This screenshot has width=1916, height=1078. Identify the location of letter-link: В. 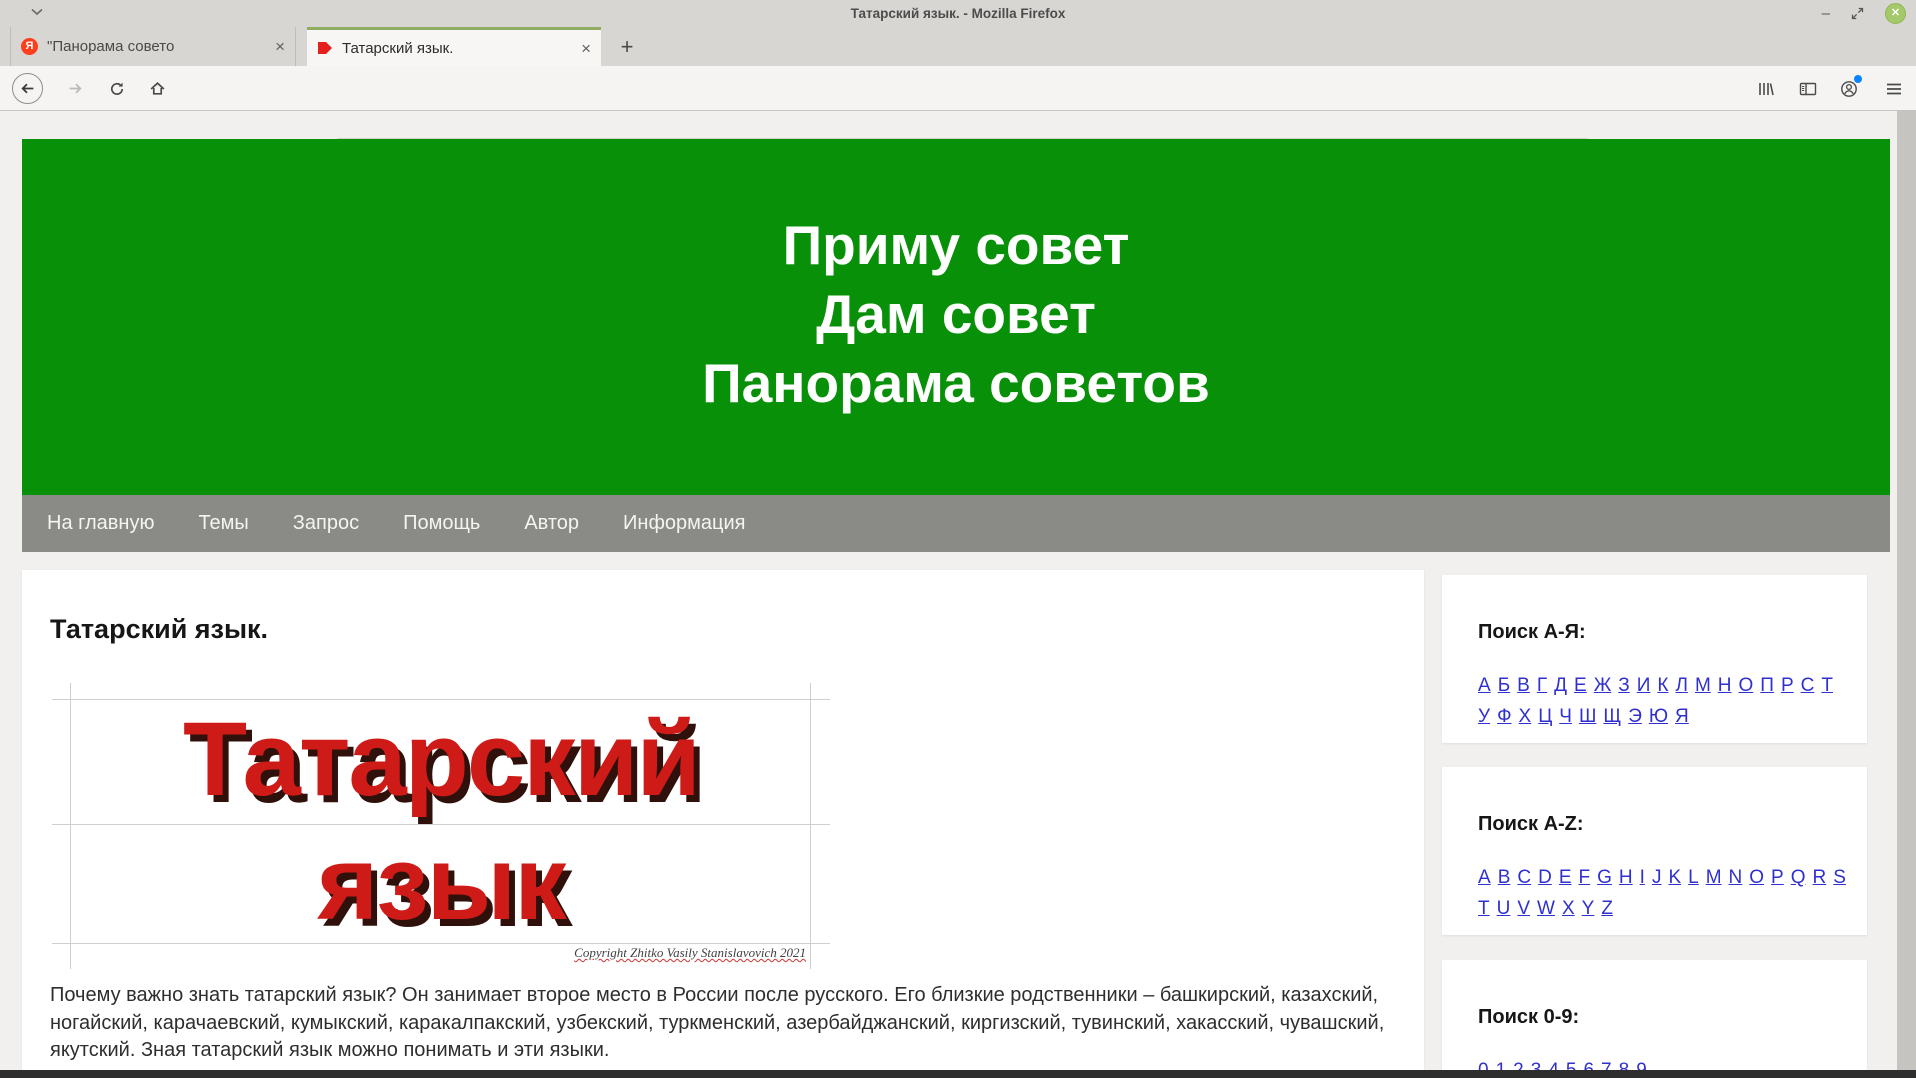
(1523, 686).